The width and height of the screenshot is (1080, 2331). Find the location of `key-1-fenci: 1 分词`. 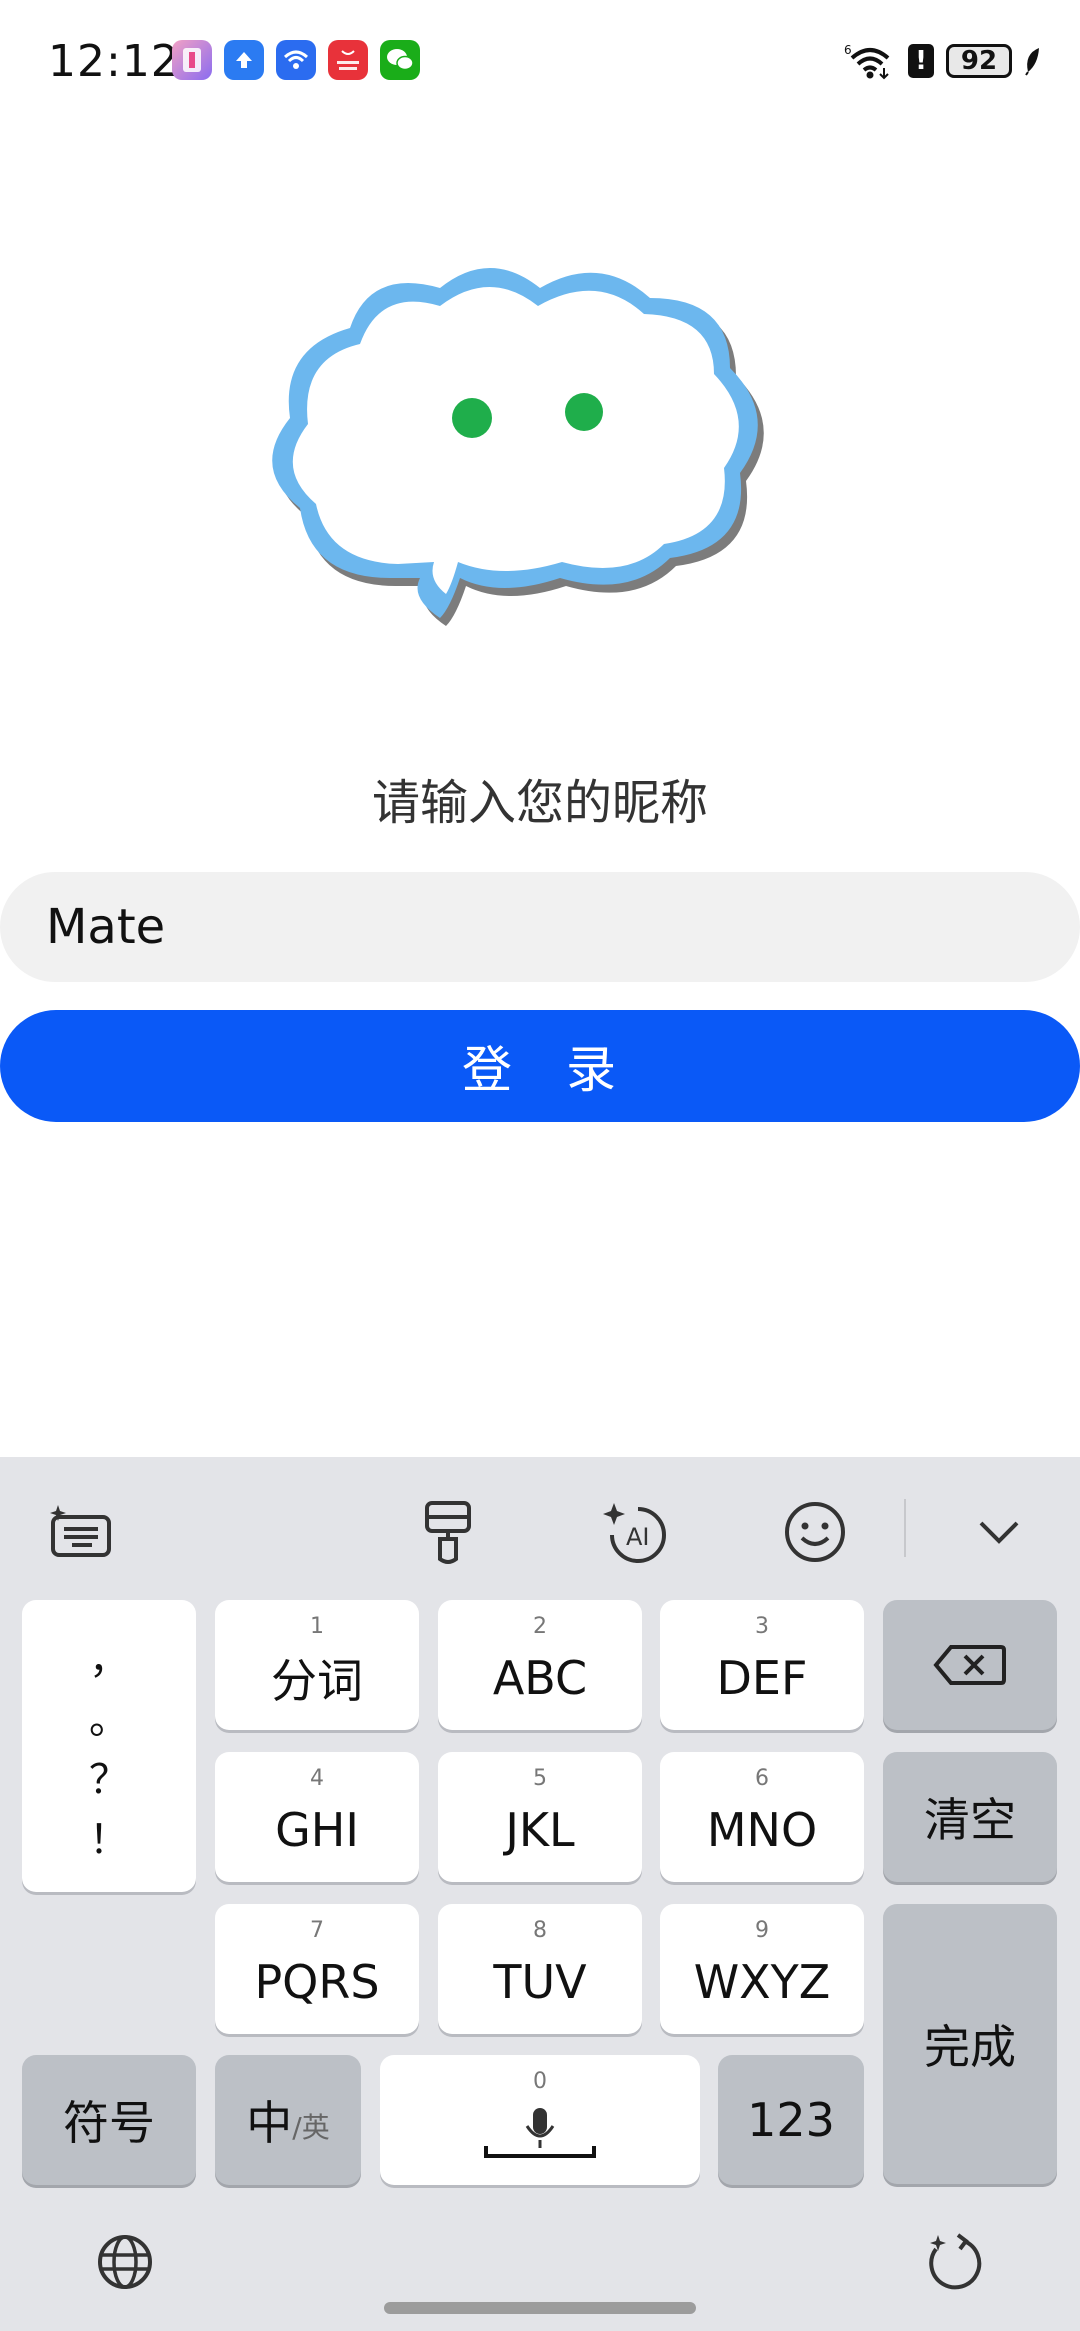

key-1-fenci: 1 分词 is located at coordinates (317, 1665).